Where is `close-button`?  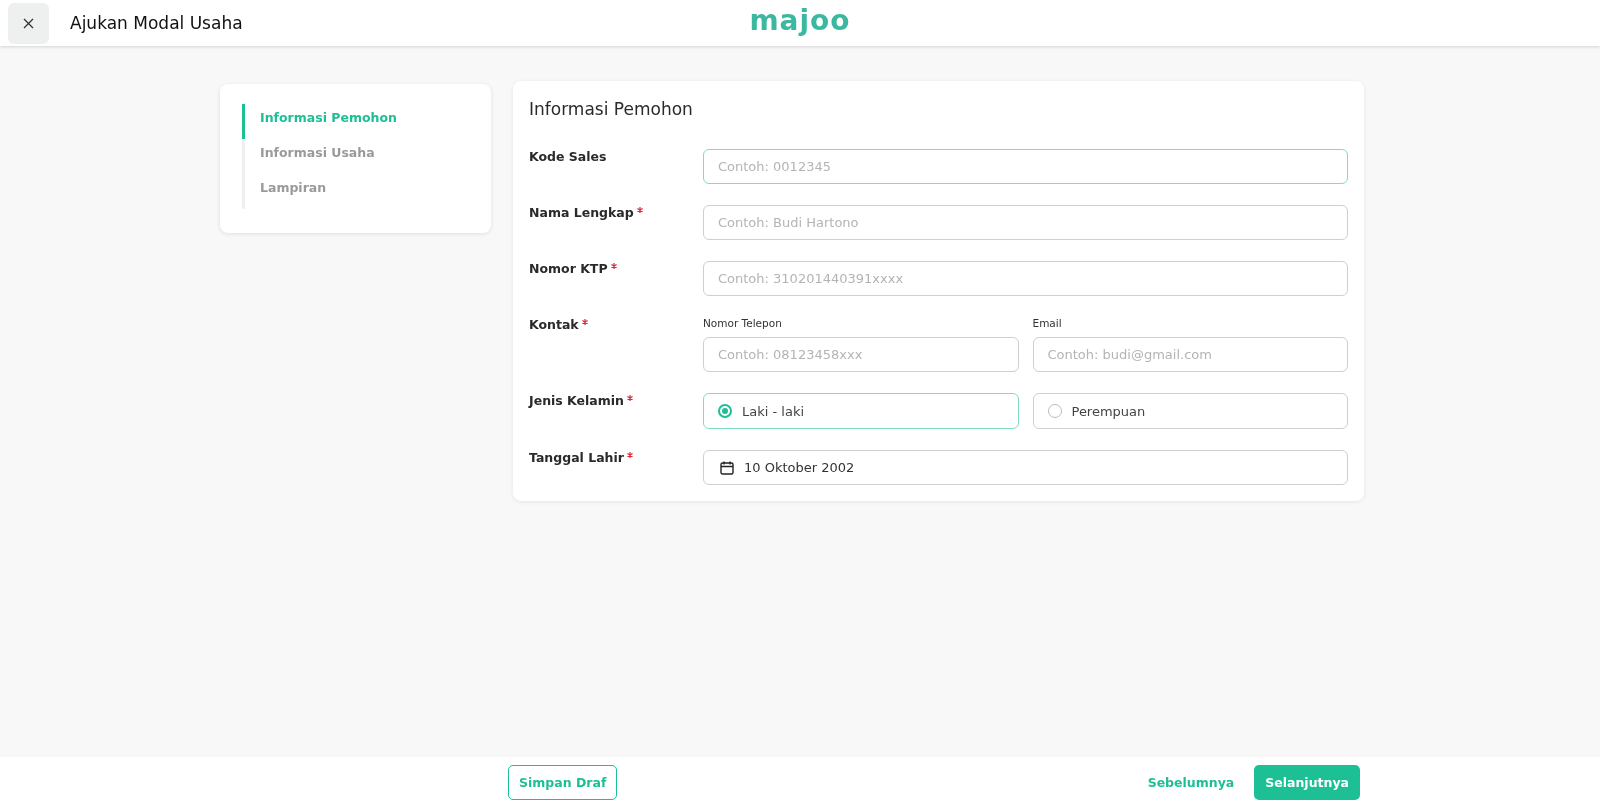 close-button is located at coordinates (28, 23).